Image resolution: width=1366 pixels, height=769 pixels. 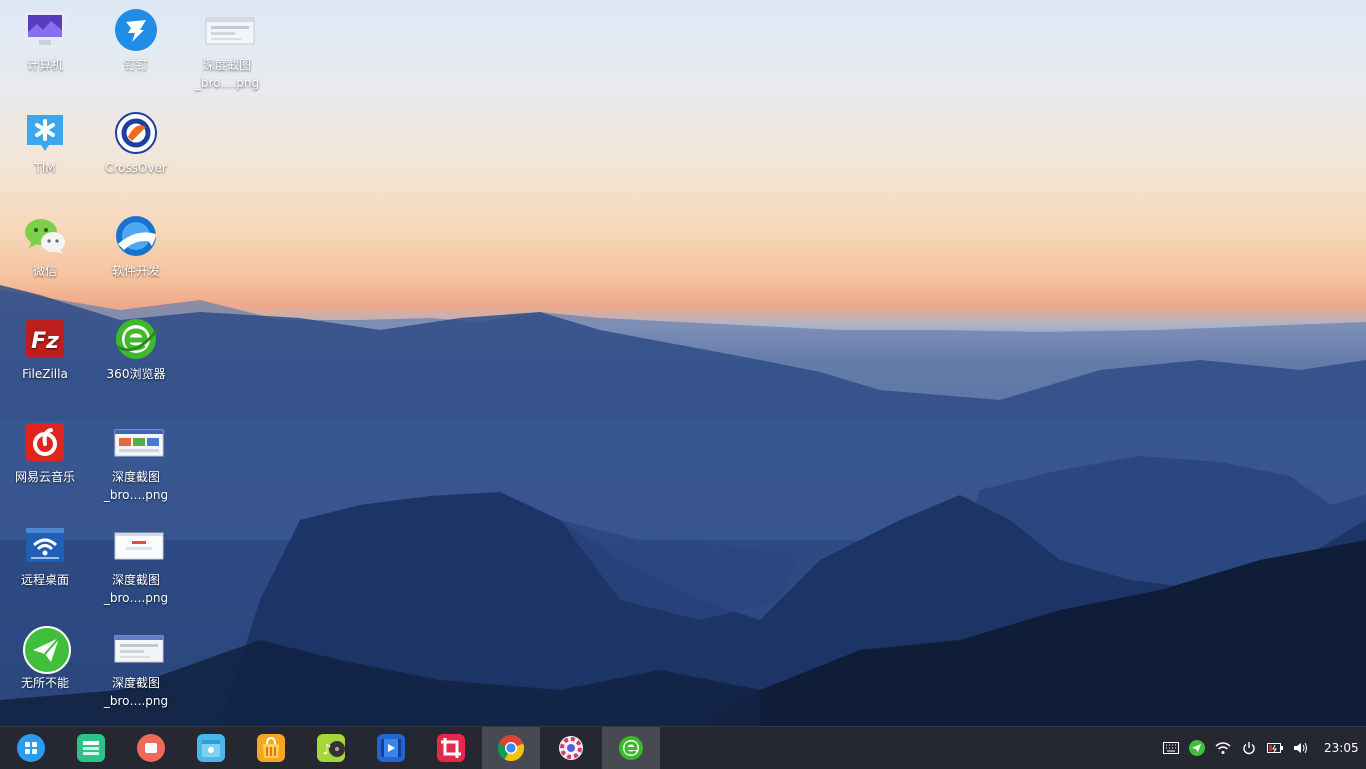 I want to click on desktop-icon-screenshot-1: 深度截图 _bro….png, so click(x=227, y=46).